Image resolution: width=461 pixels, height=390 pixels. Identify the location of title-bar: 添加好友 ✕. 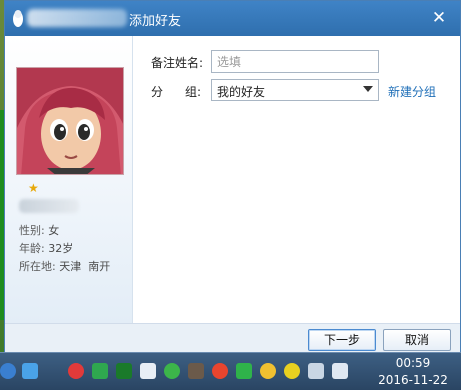
(232, 18).